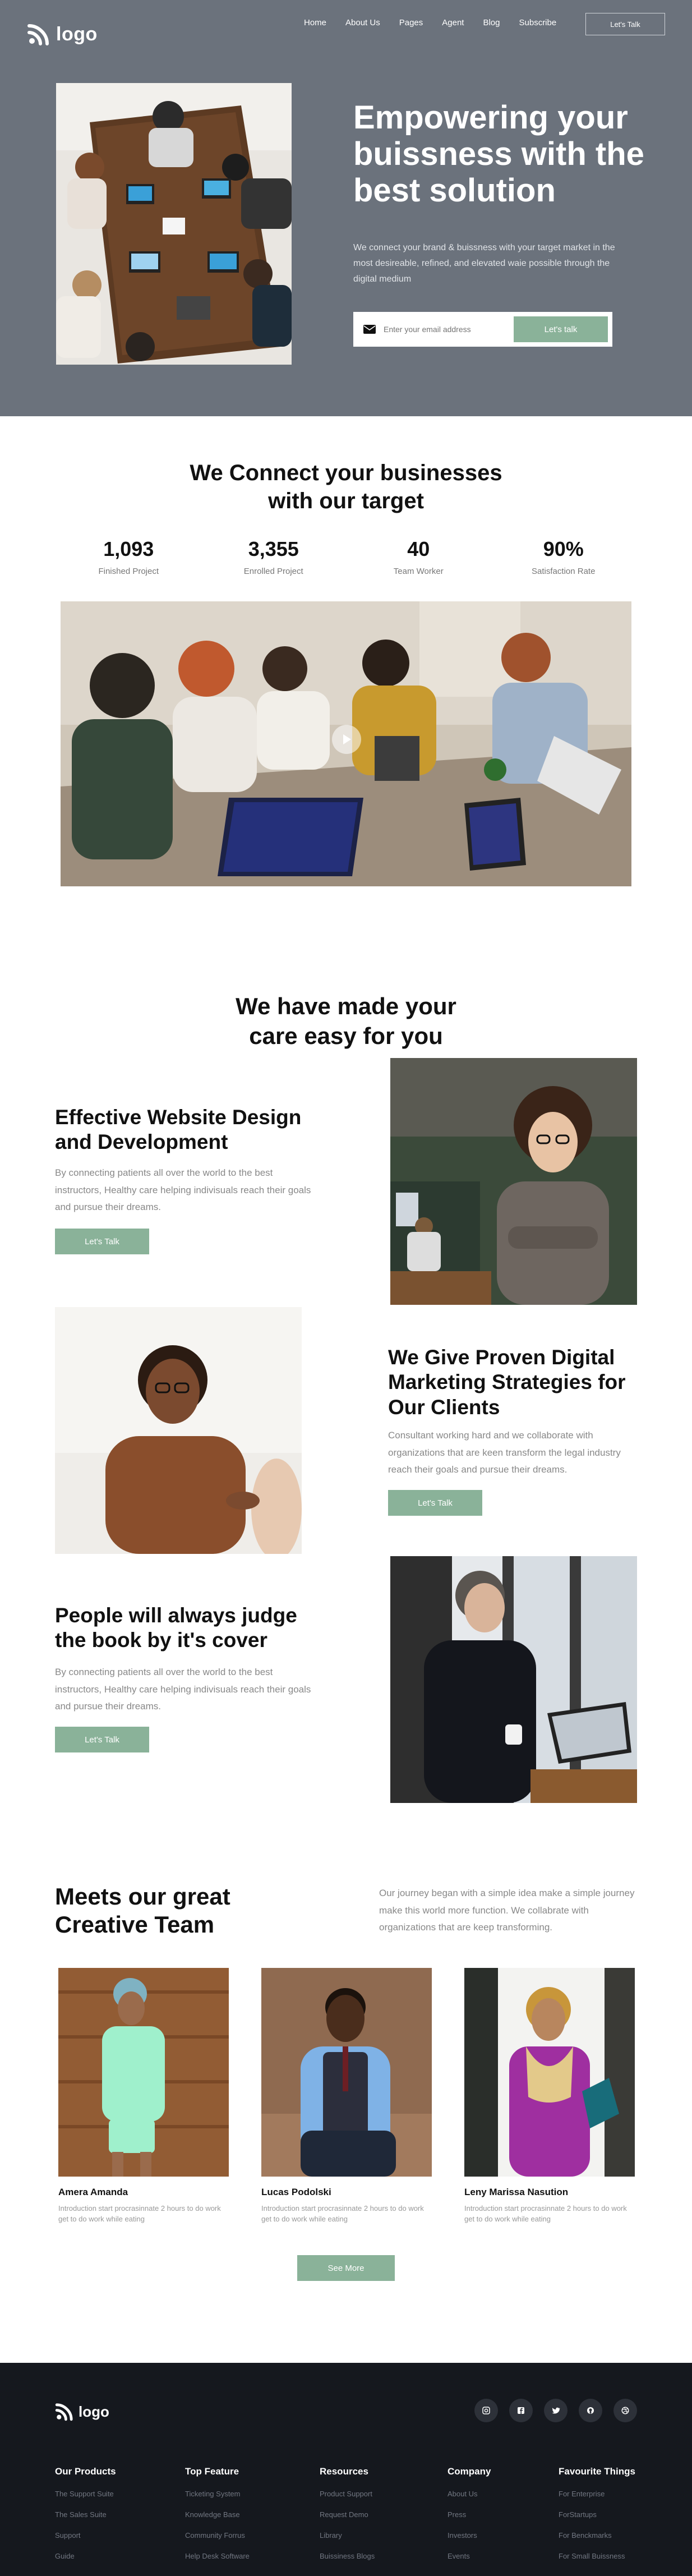 The image size is (692, 2576). I want to click on member-name: Leny Marissa Nasution, so click(516, 2192).